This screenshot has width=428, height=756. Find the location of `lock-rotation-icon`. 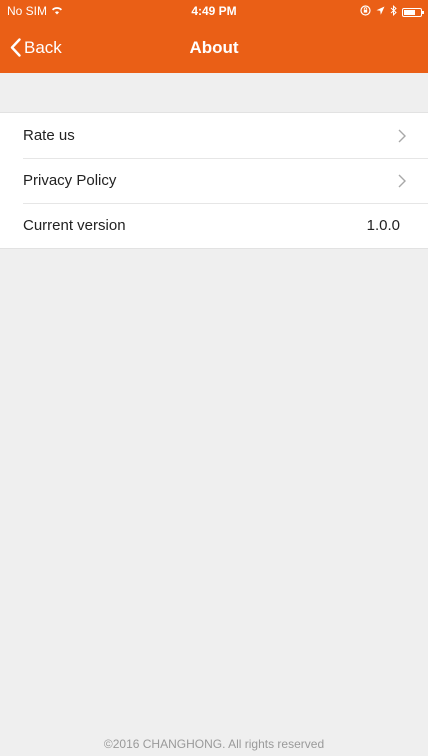

lock-rotation-icon is located at coordinates (365, 12).